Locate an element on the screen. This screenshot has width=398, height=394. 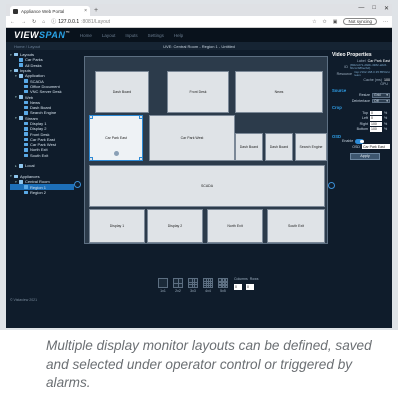
nav-settings: Settings is located at coordinates (156, 35).